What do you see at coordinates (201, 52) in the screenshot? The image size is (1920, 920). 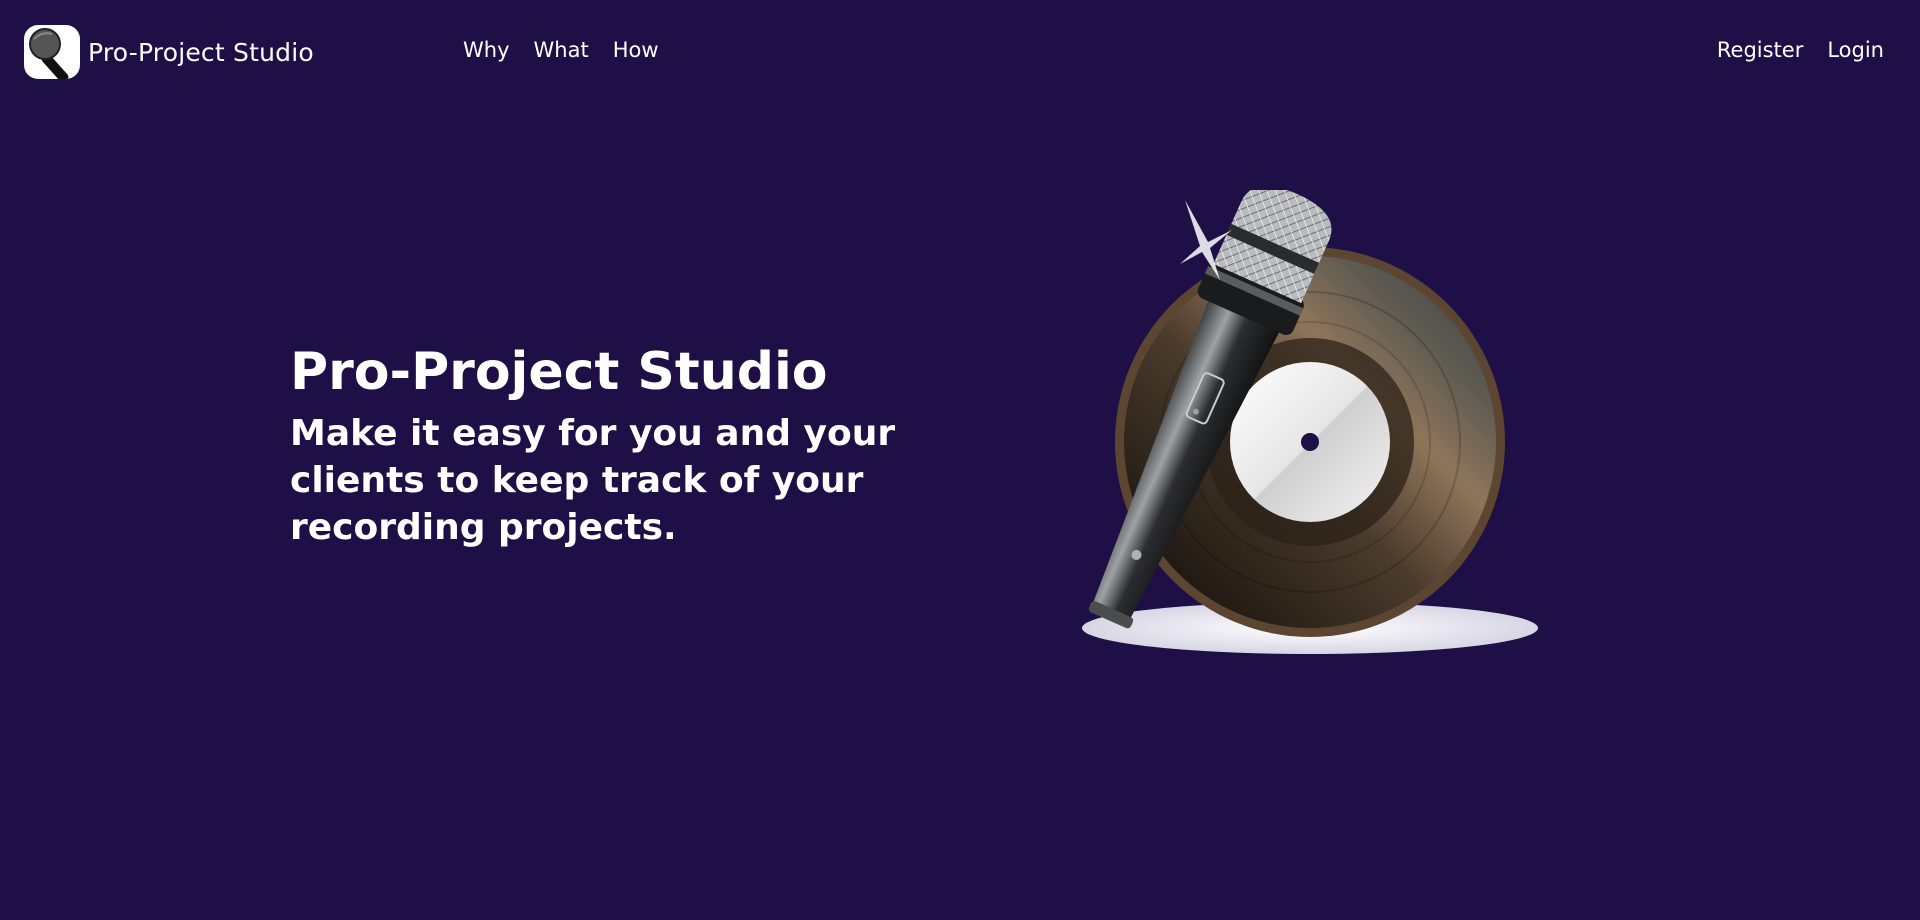 I see `brand-name: Pro-Project Studio` at bounding box center [201, 52].